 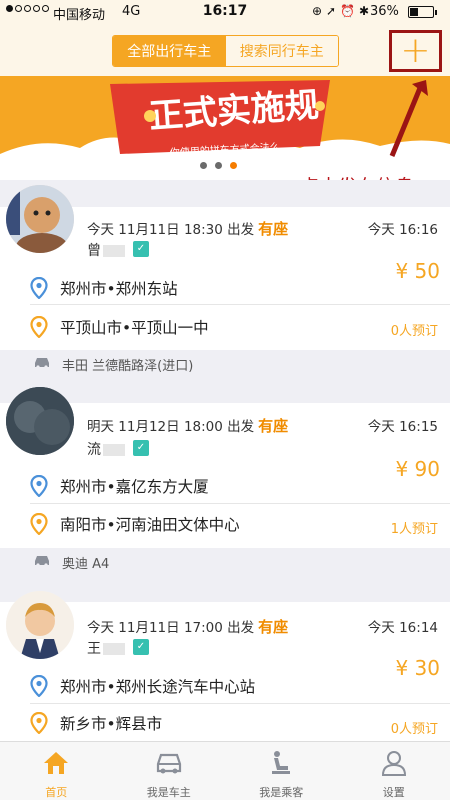 I want to click on battery-icon, so click(x=422, y=12).